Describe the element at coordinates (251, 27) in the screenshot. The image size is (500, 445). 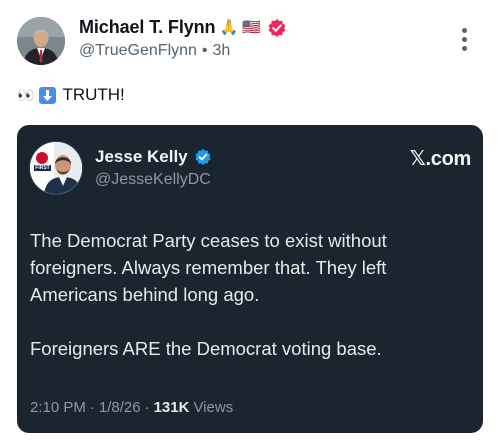
I see `us-flag-emoji: 🇺🇸` at that location.